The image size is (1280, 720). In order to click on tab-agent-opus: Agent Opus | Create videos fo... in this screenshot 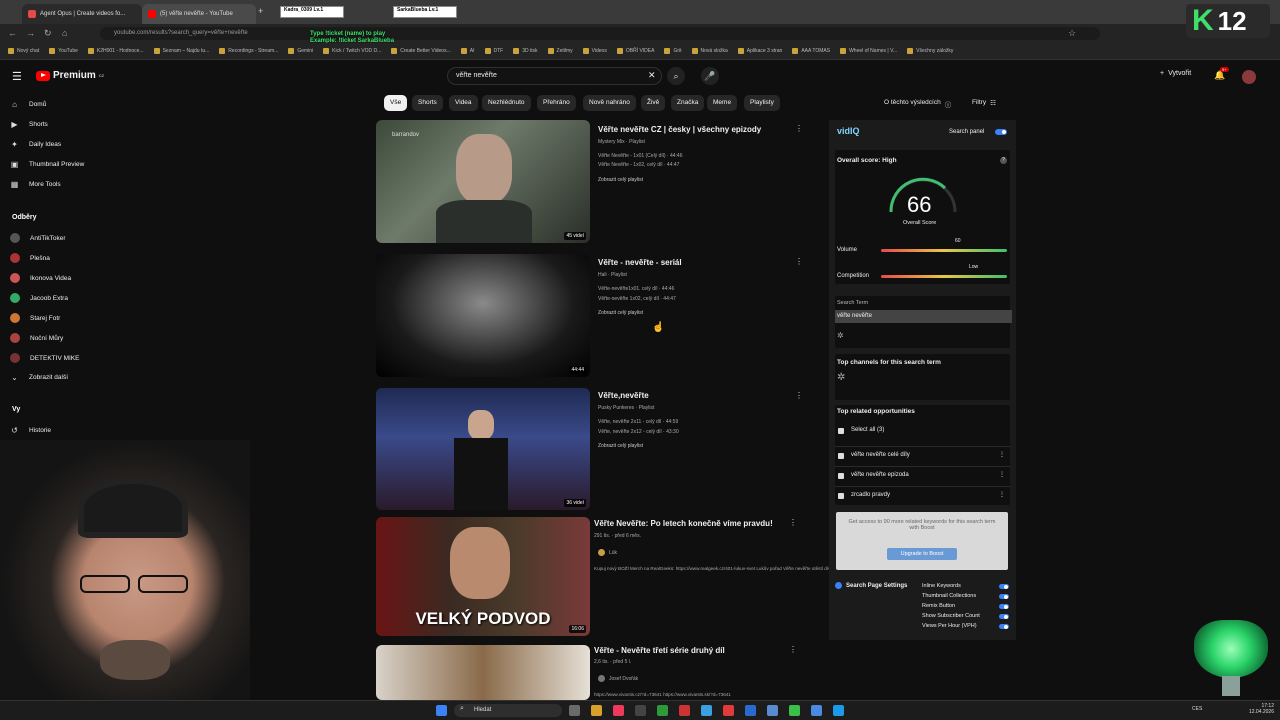, I will do `click(82, 14)`.